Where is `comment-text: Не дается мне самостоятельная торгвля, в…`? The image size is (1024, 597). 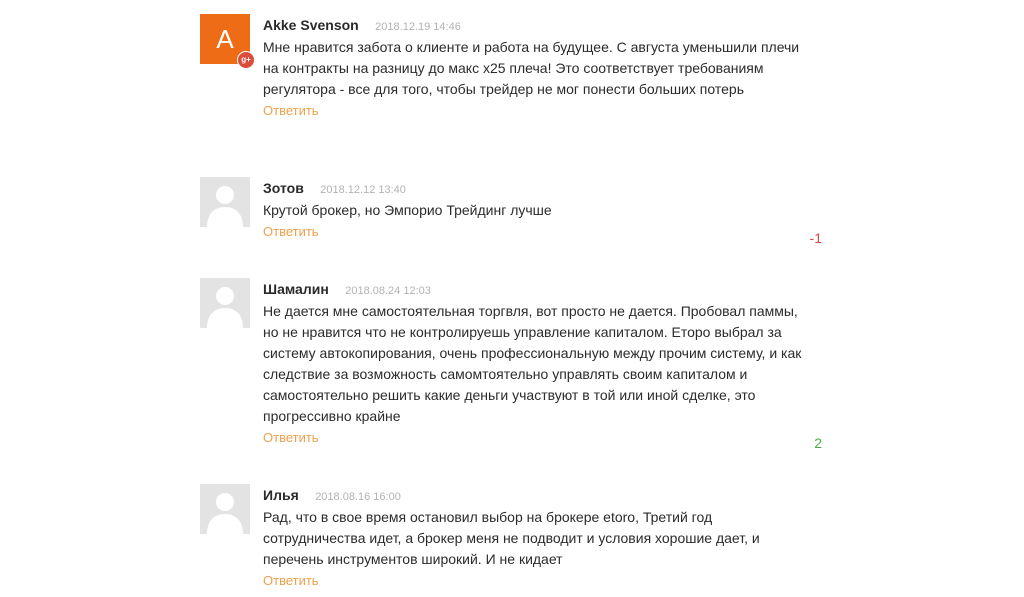
comment-text: Не дается мне самостоятельная торгвля, в… is located at coordinates (532, 363).